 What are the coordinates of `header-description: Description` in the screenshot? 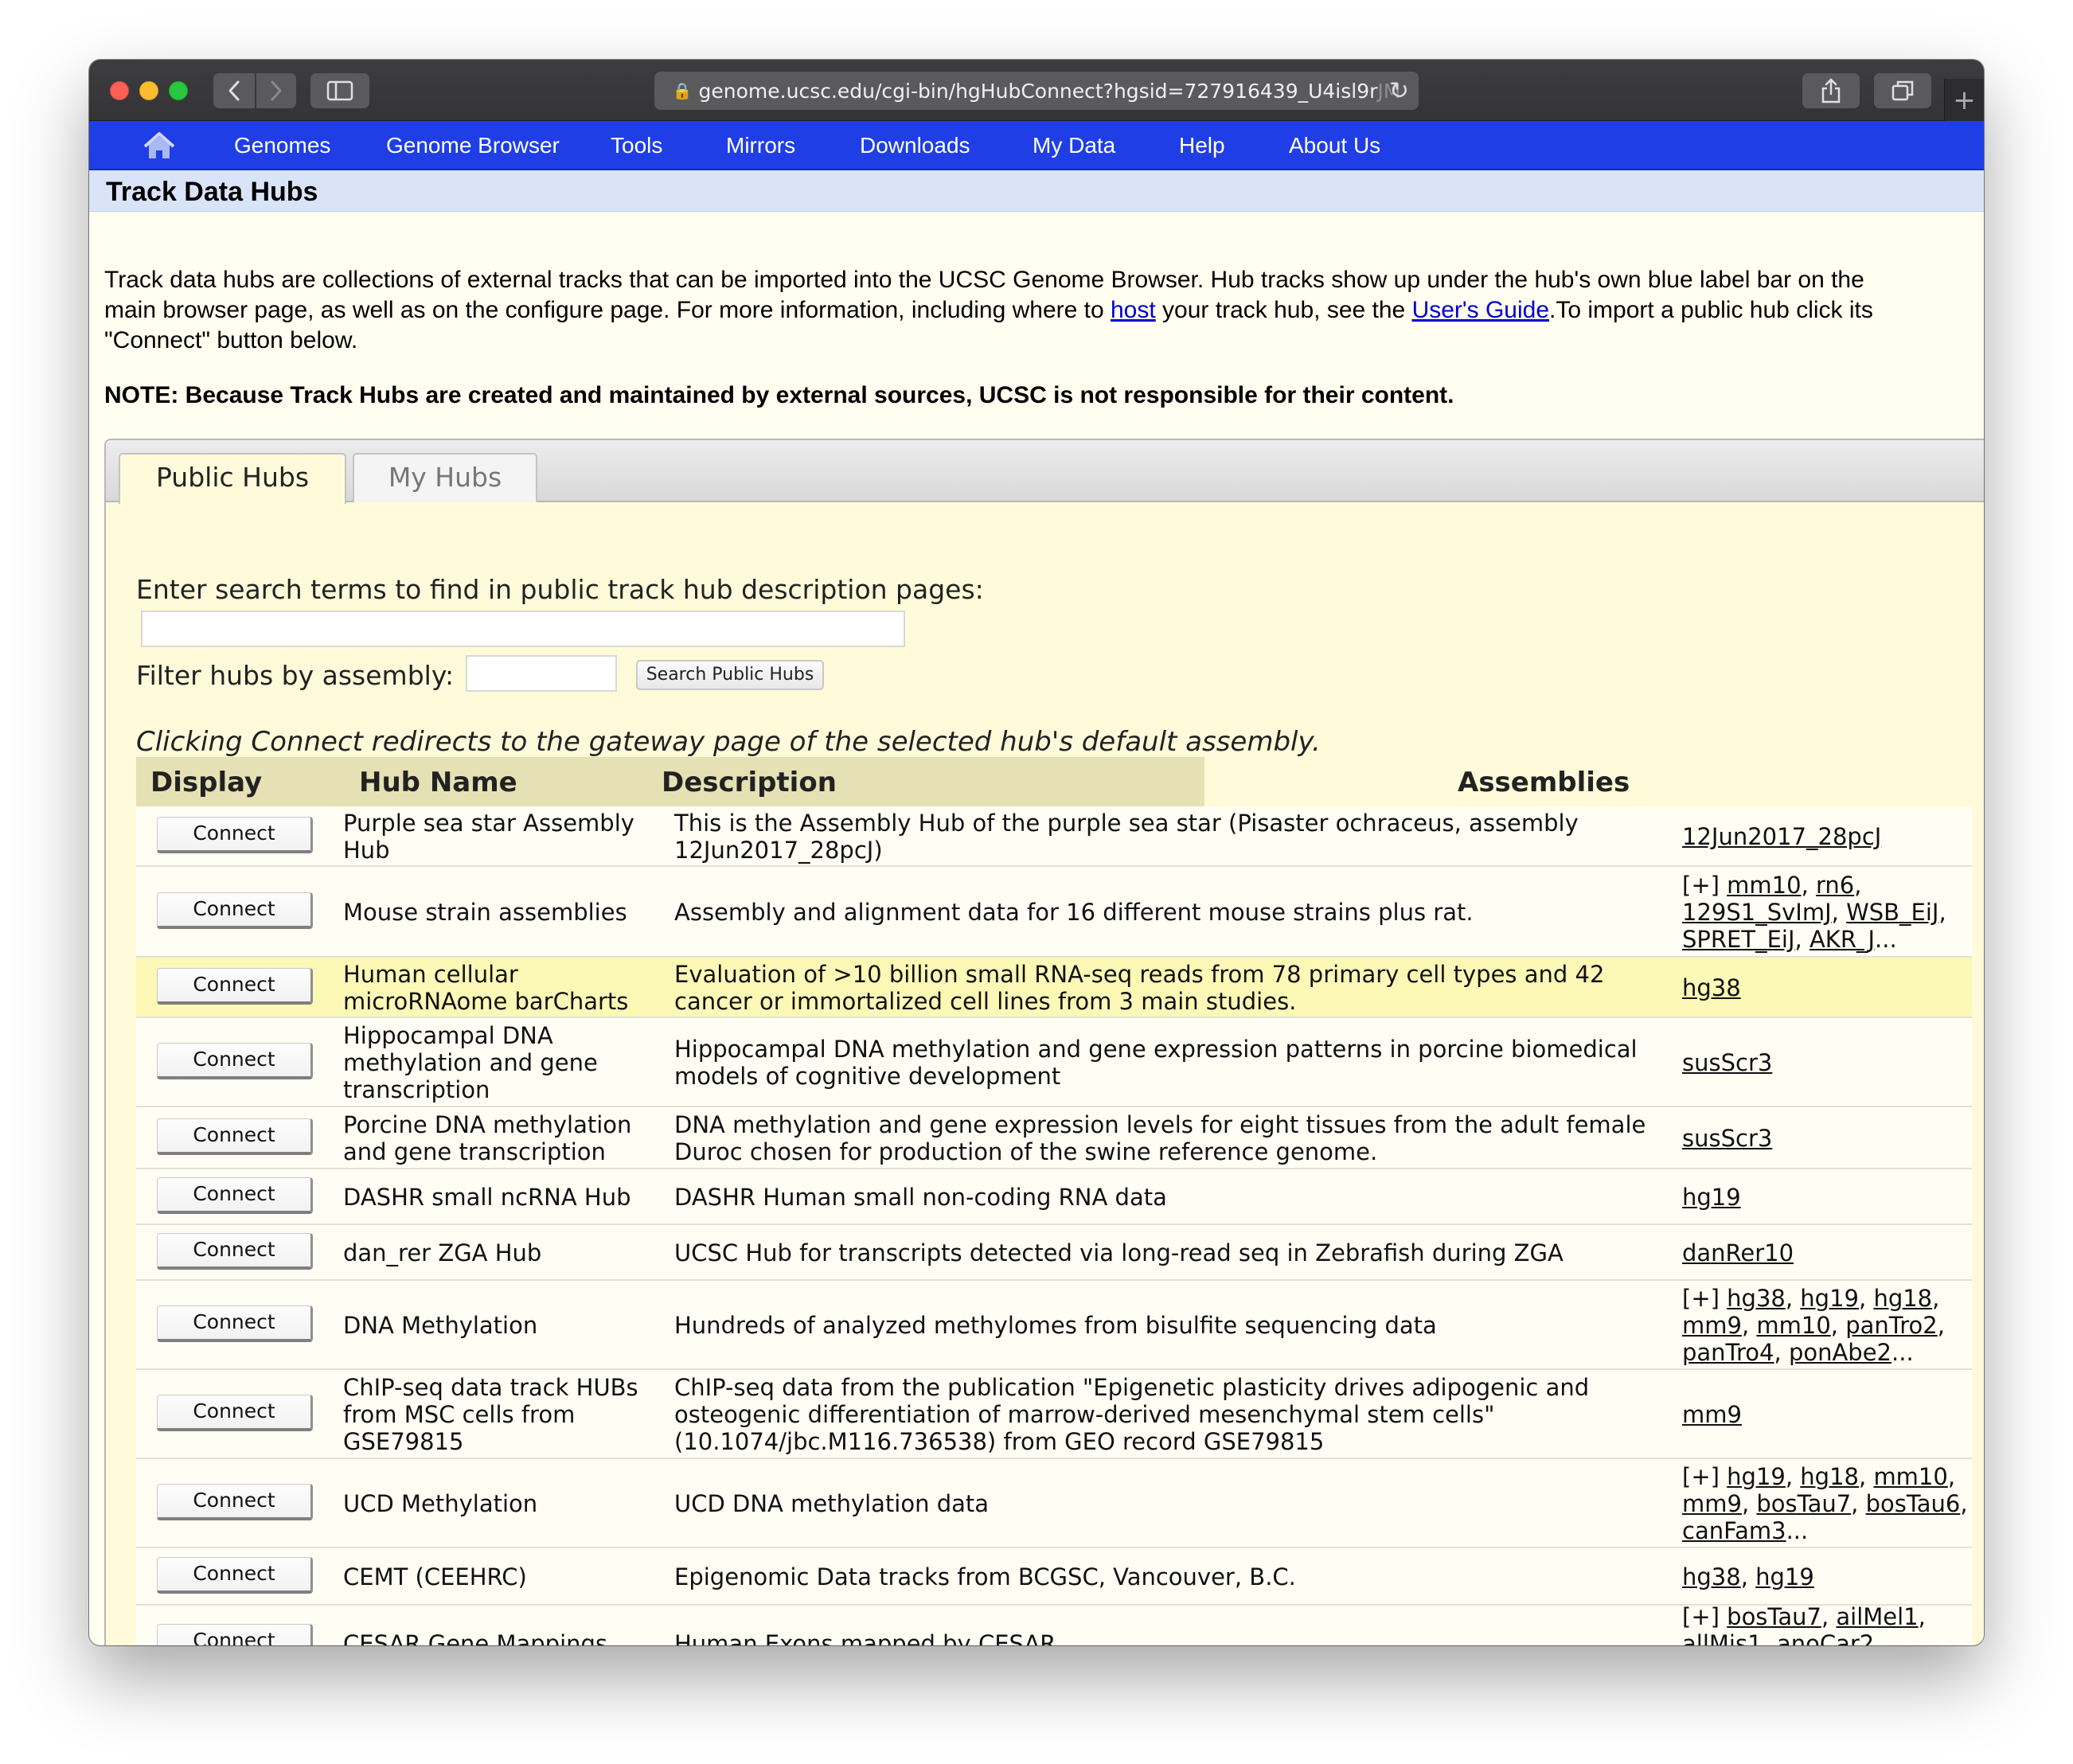 It's located at (749, 782).